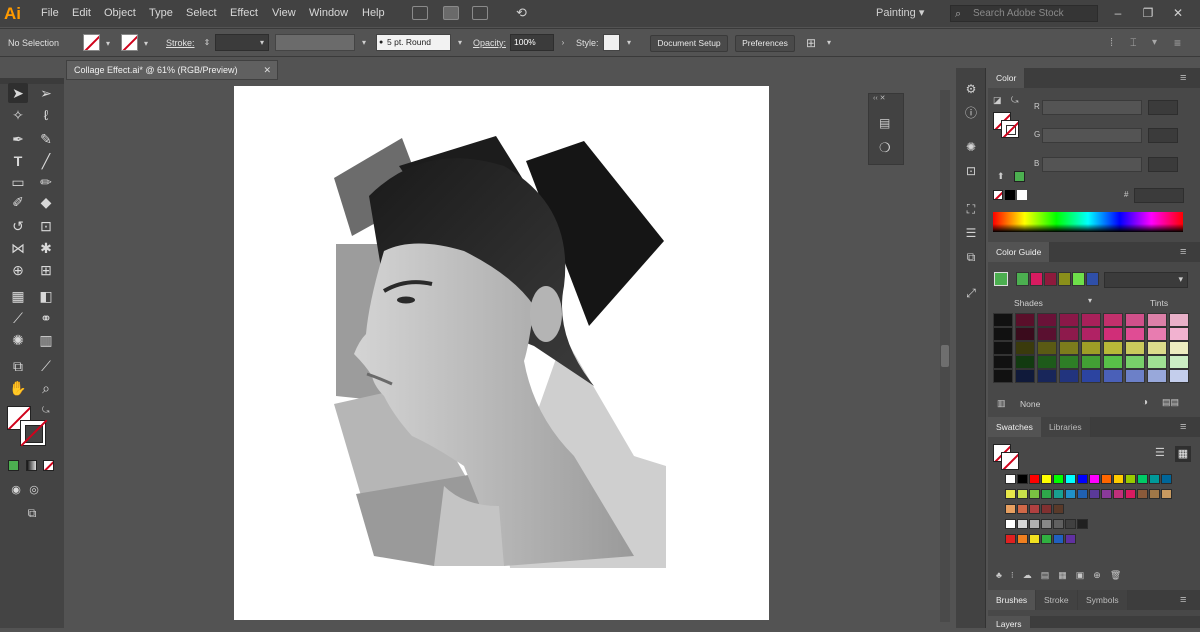 This screenshot has width=1200, height=632. Describe the element at coordinates (1146, 280) in the screenshot. I see `harmony-rules-dropdown: ▾` at that location.